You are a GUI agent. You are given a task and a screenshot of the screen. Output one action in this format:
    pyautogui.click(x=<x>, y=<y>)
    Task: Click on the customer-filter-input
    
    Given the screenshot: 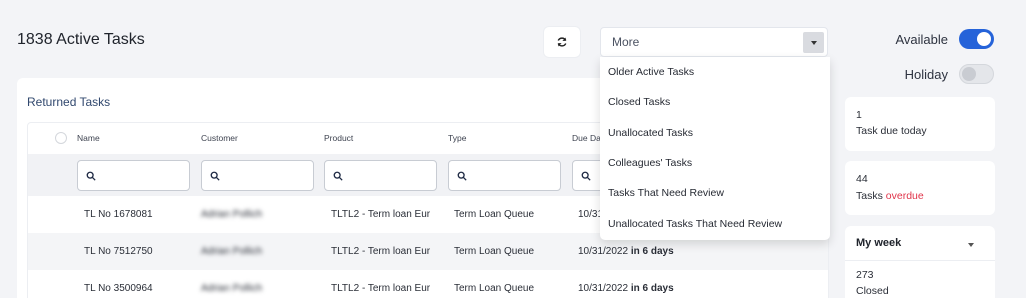 What is the action you would take?
    pyautogui.click(x=257, y=175)
    